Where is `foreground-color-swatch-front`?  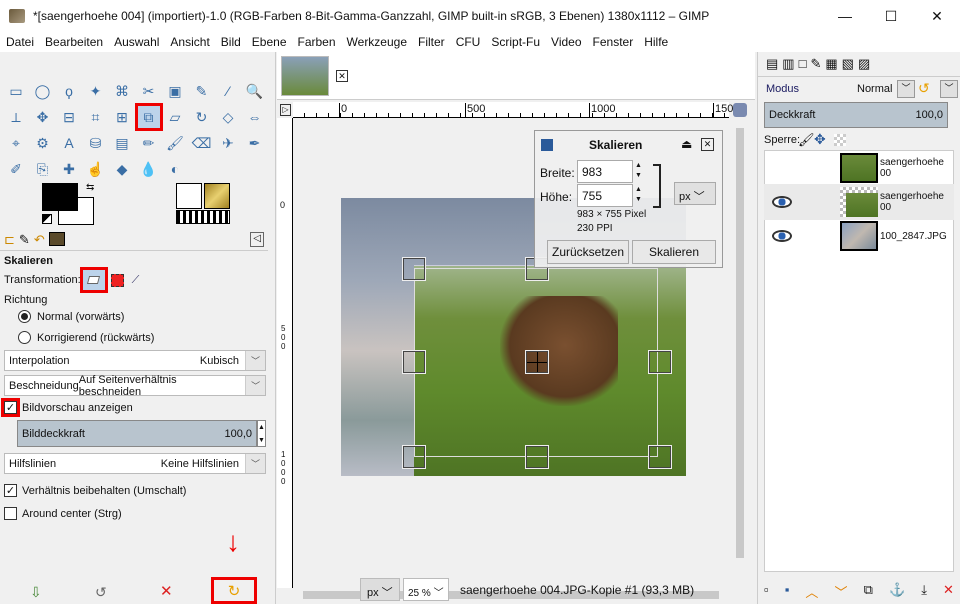 foreground-color-swatch-front is located at coordinates (60, 197).